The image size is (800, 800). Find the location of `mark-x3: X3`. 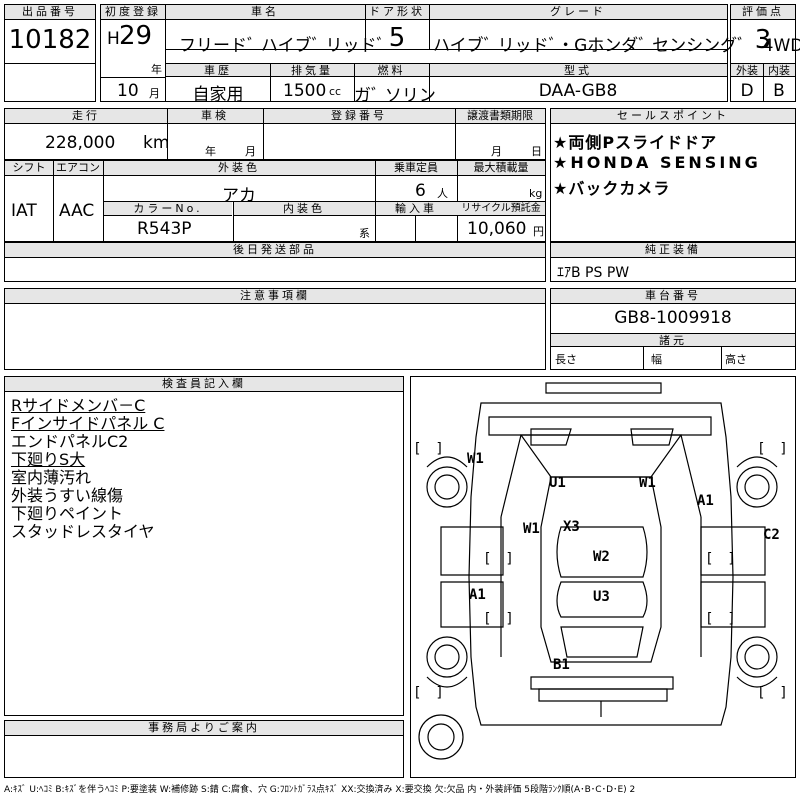

mark-x3: X3 is located at coordinates (571, 527).